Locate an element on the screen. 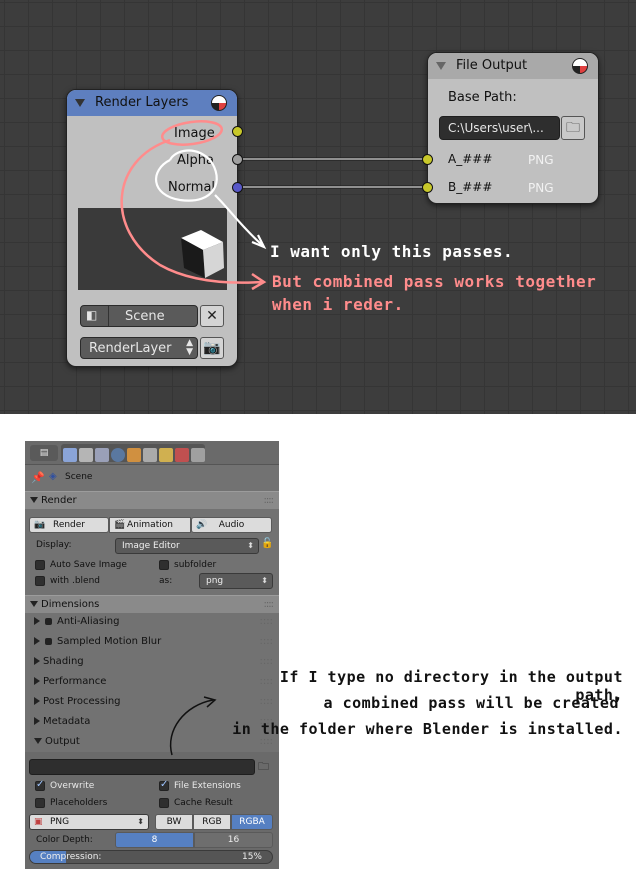 This screenshot has width=636, height=869. pin-icon: 📌 is located at coordinates (38, 477).